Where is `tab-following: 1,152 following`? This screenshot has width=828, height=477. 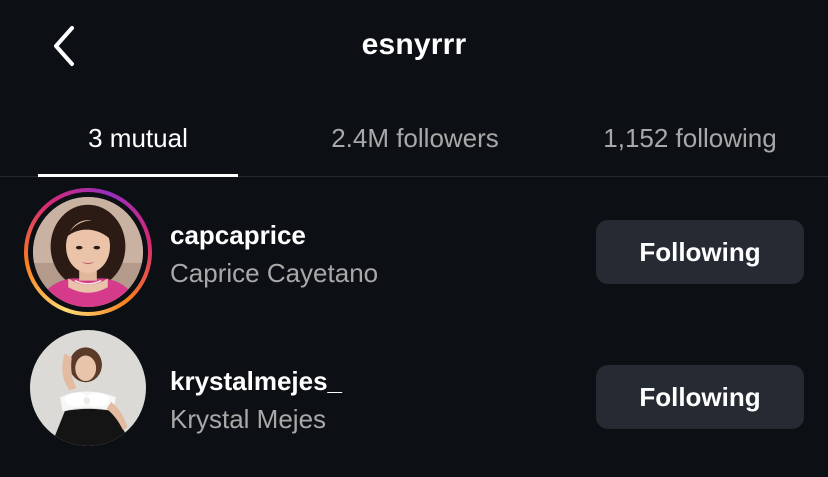 tab-following: 1,152 following is located at coordinates (690, 138).